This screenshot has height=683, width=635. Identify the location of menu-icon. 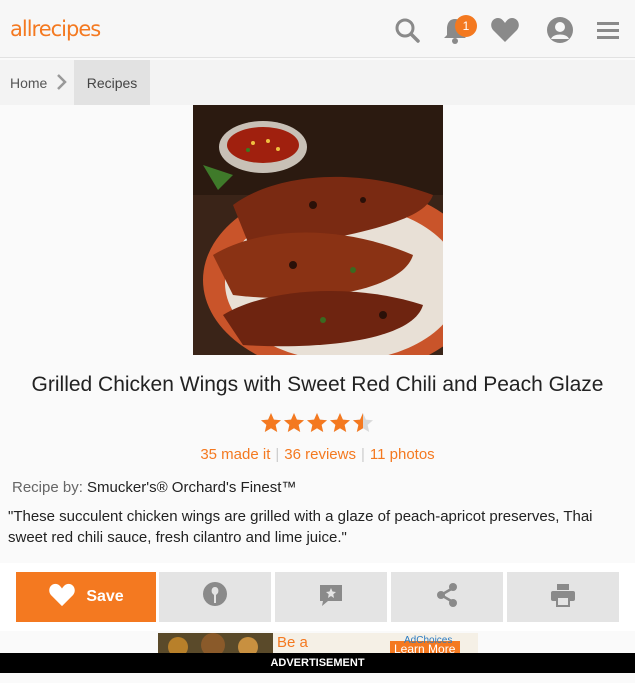
(608, 30).